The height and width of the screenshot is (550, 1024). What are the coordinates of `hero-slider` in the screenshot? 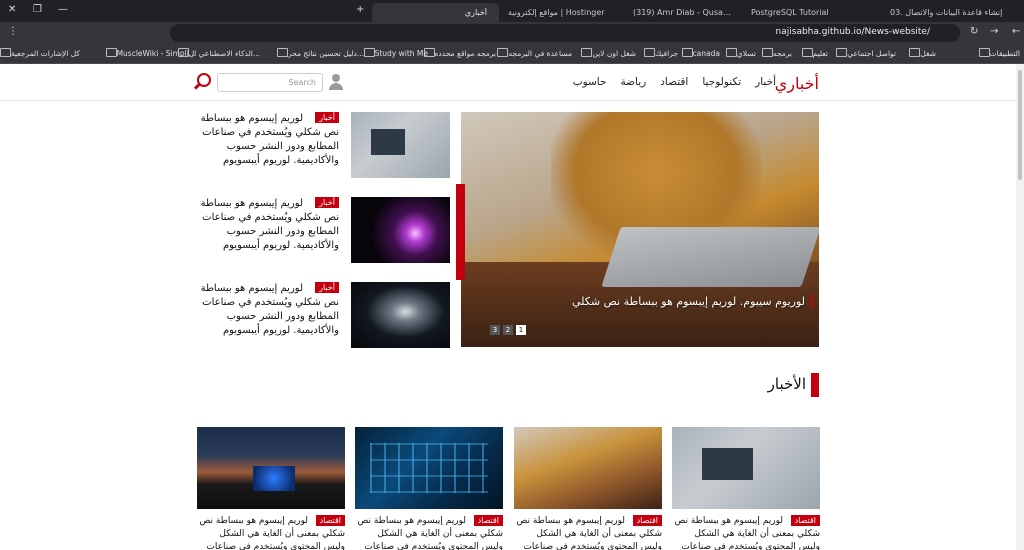 It's located at (640, 229).